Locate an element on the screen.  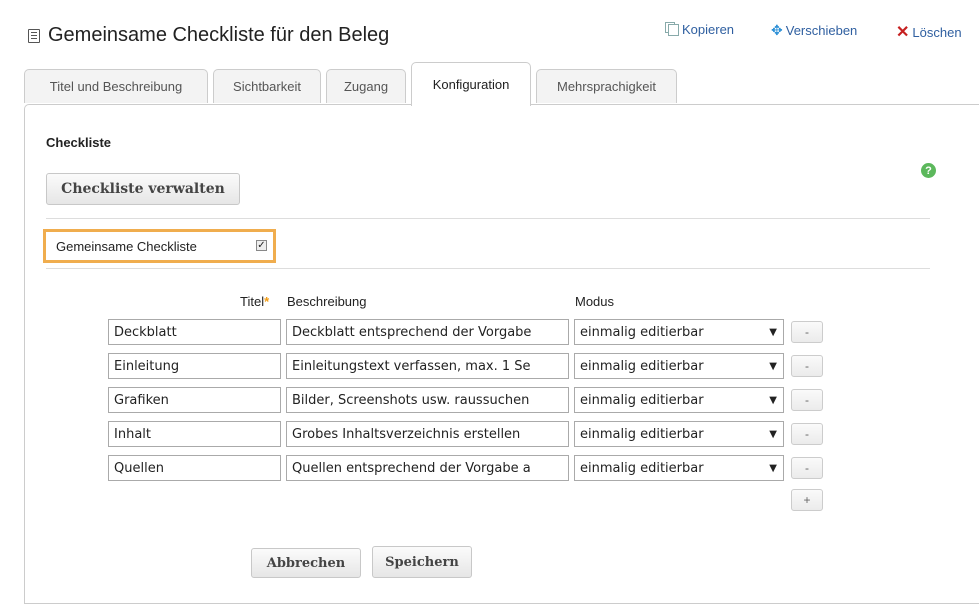
page-title: Gemeinsame Checkliste für den Beleg is located at coordinates (208, 35).